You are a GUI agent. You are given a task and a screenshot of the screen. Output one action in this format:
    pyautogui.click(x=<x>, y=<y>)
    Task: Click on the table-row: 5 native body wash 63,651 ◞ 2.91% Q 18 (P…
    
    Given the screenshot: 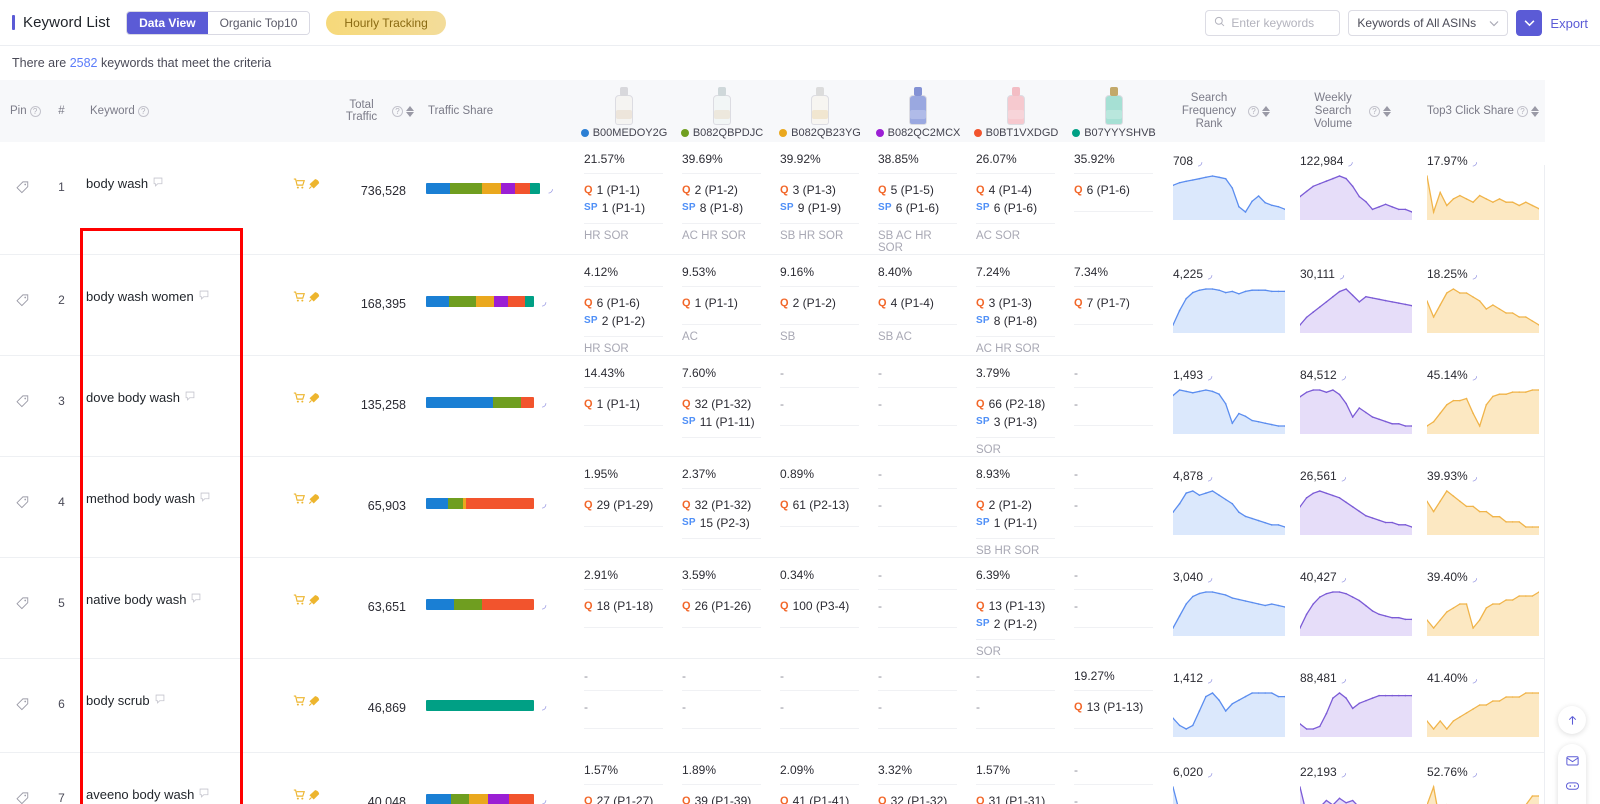 What is the action you would take?
    pyautogui.click(x=772, y=608)
    